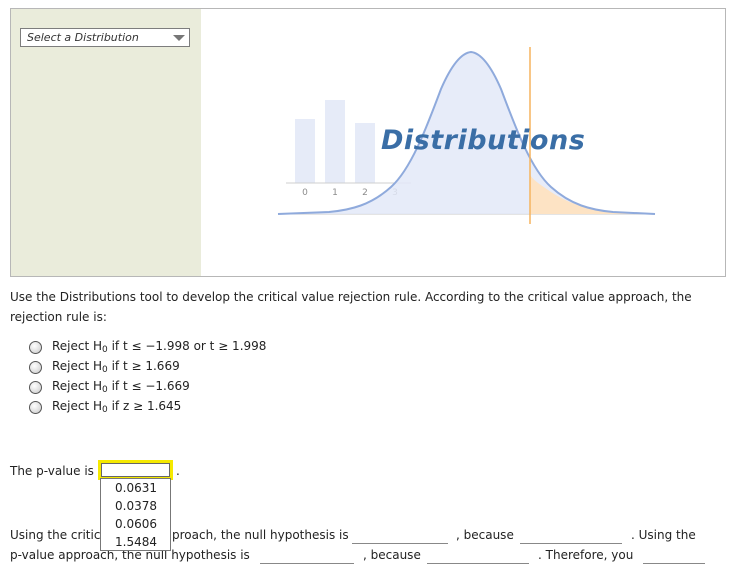 The height and width of the screenshot is (569, 737). Describe the element at coordinates (400, 543) in the screenshot. I see `critical-conclusion-blank` at that location.